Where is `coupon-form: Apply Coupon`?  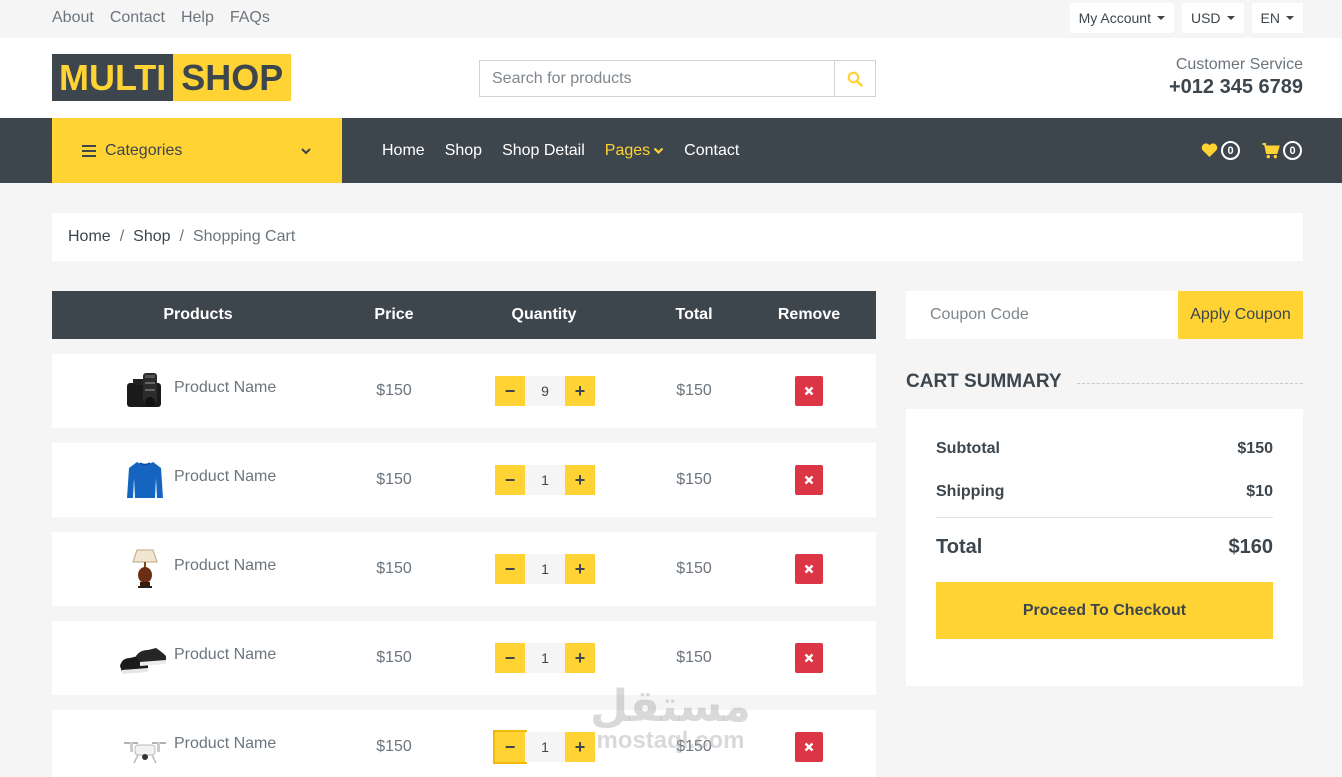 coupon-form: Apply Coupon is located at coordinates (1104, 315).